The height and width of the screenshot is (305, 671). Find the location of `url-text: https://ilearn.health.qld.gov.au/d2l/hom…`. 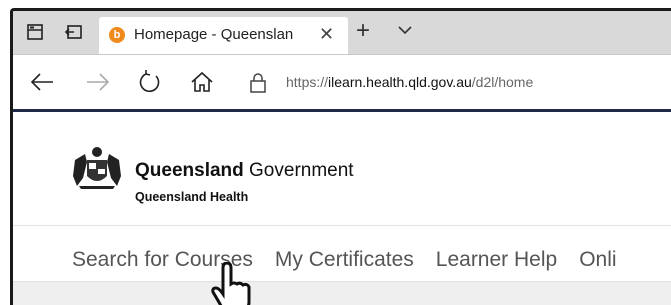

url-text: https://ilearn.health.qld.gov.au/d2l/hom… is located at coordinates (409, 82).